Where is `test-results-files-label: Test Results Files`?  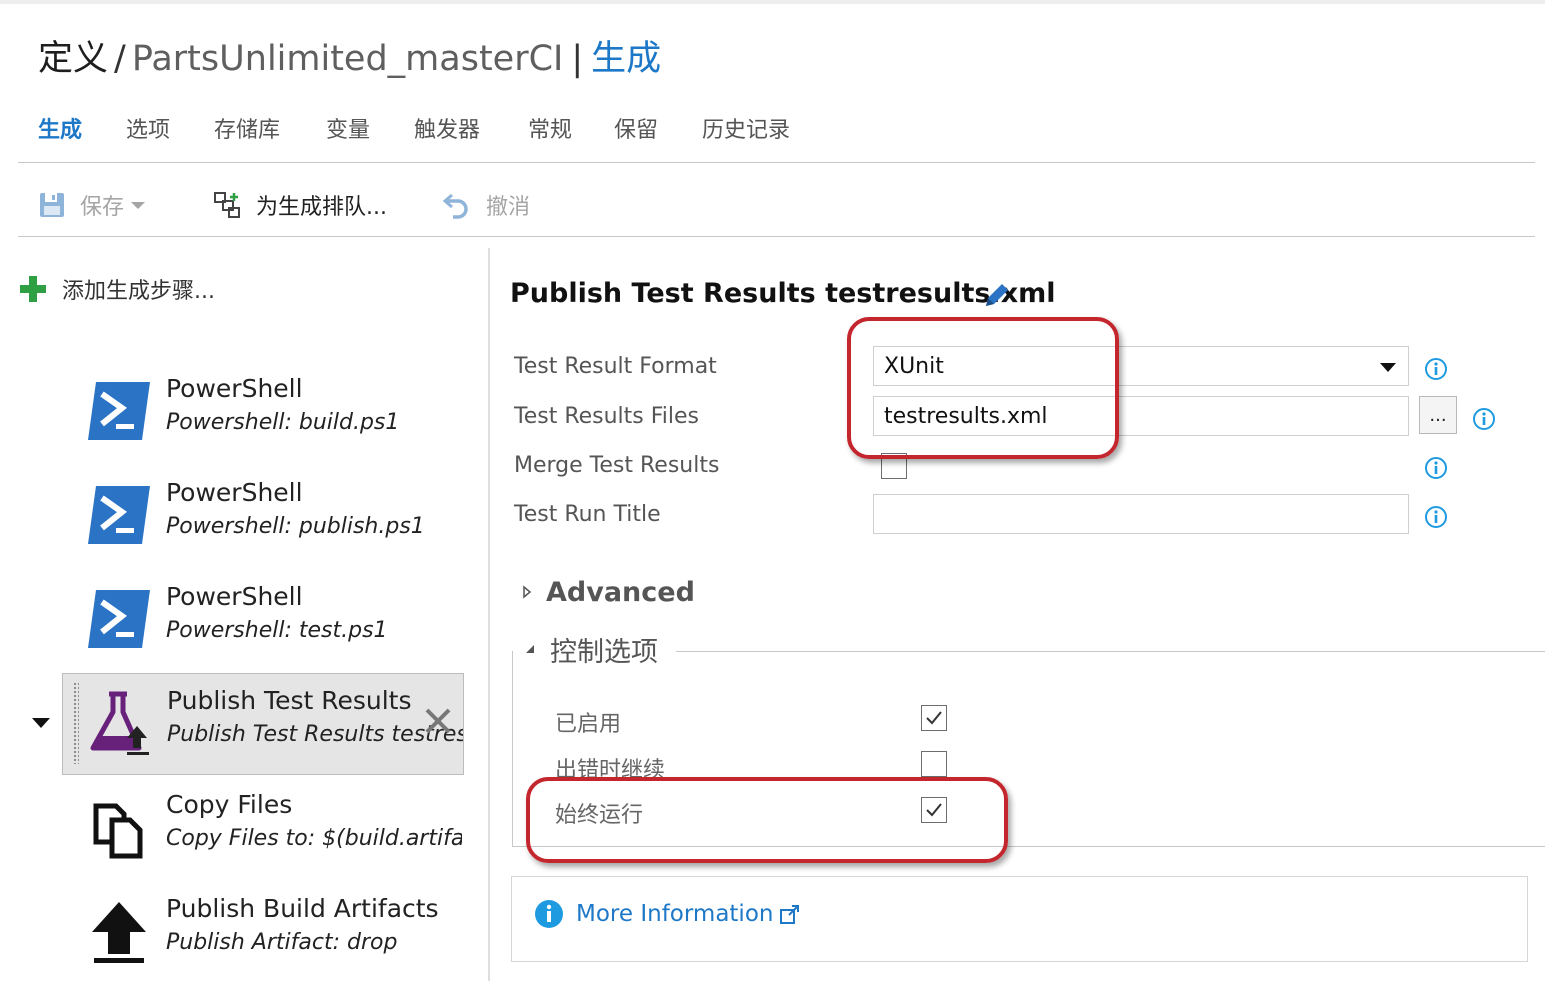
test-results-files-label: Test Results Files is located at coordinates (607, 416).